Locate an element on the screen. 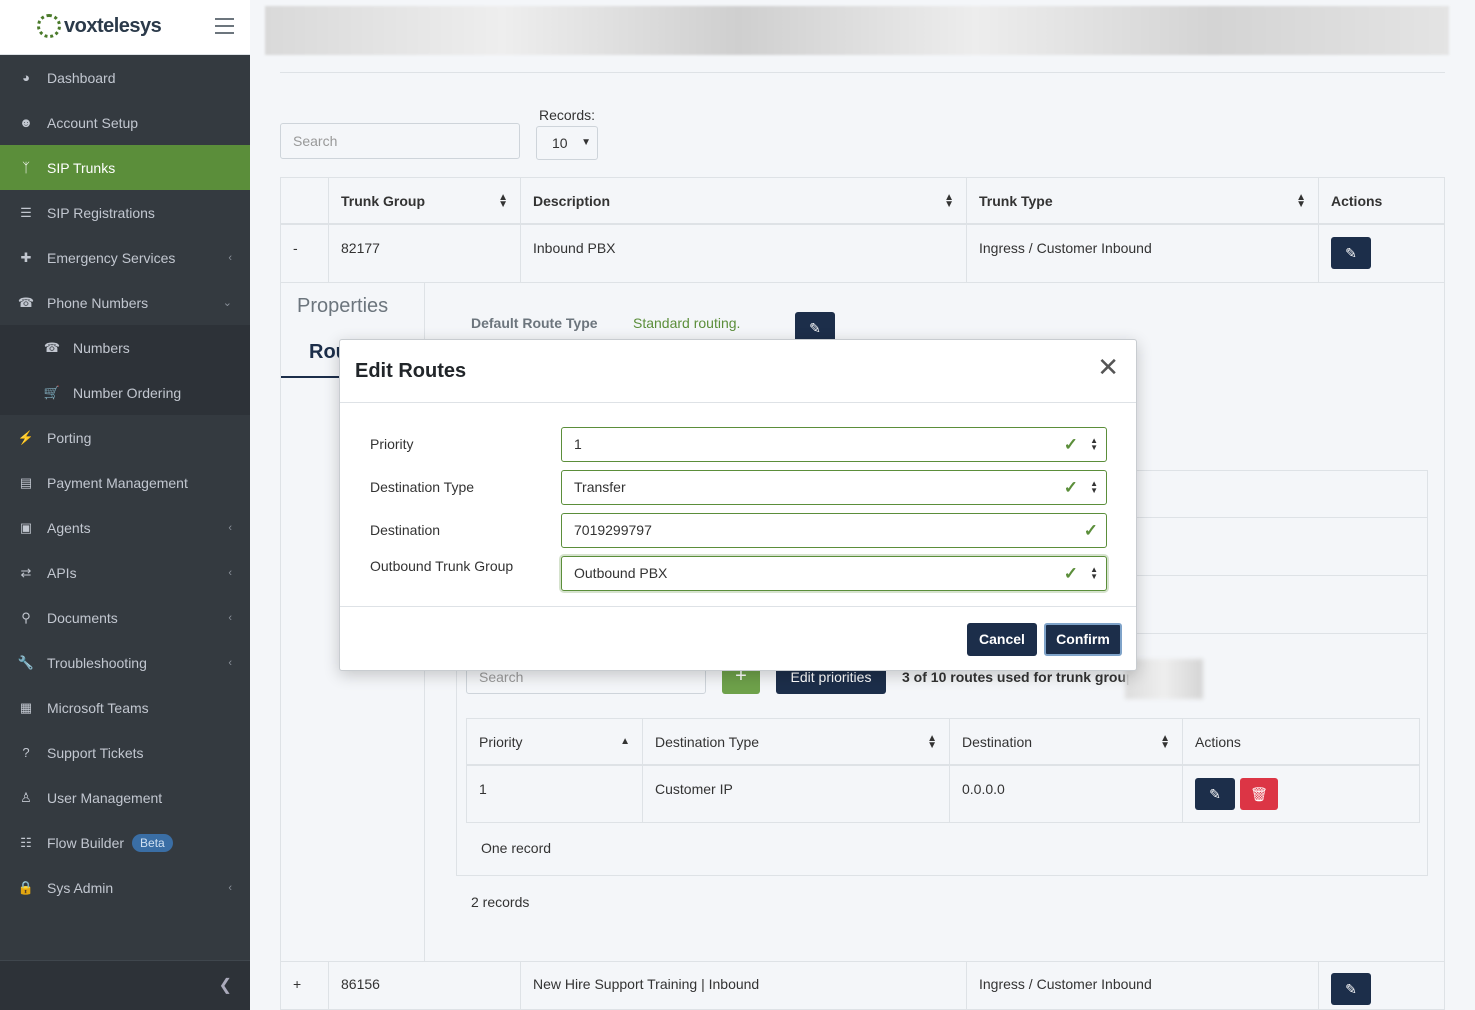 The height and width of the screenshot is (1010, 1475). sidebar-footer: ❮ is located at coordinates (125, 985).